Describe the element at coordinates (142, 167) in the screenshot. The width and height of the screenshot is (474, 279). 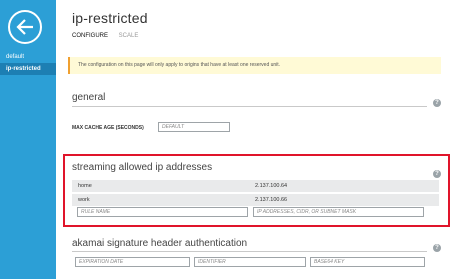
I see `streaming-section-title: streaming allowed ip addresses` at that location.